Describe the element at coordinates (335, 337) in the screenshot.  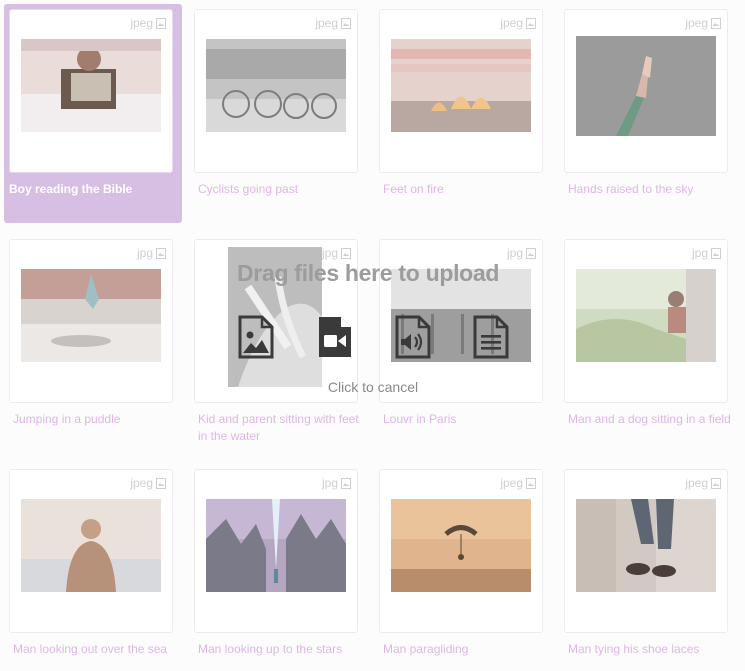
I see `video-file-icon` at that location.